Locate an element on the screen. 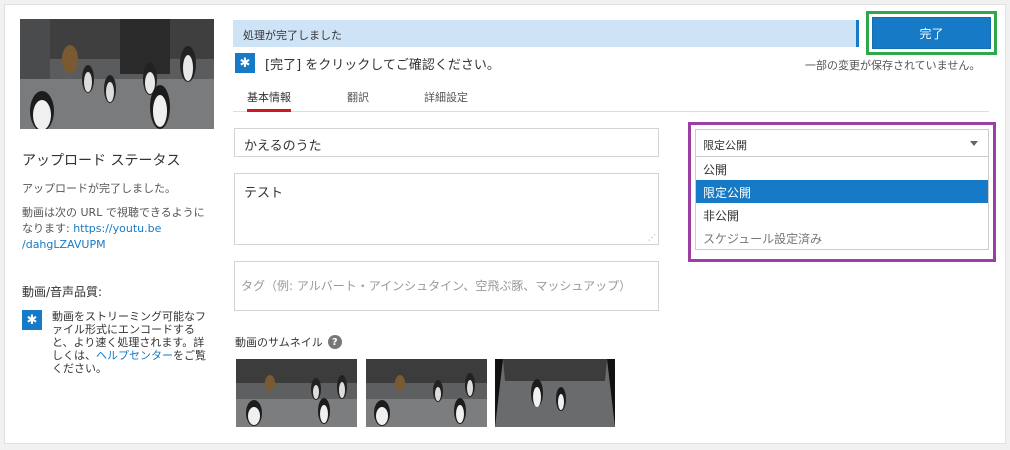 Image resolution: width=1010 pixels, height=450 pixels. unsaved-changes-text: 一部の変更が保存されていません。 is located at coordinates (893, 65).